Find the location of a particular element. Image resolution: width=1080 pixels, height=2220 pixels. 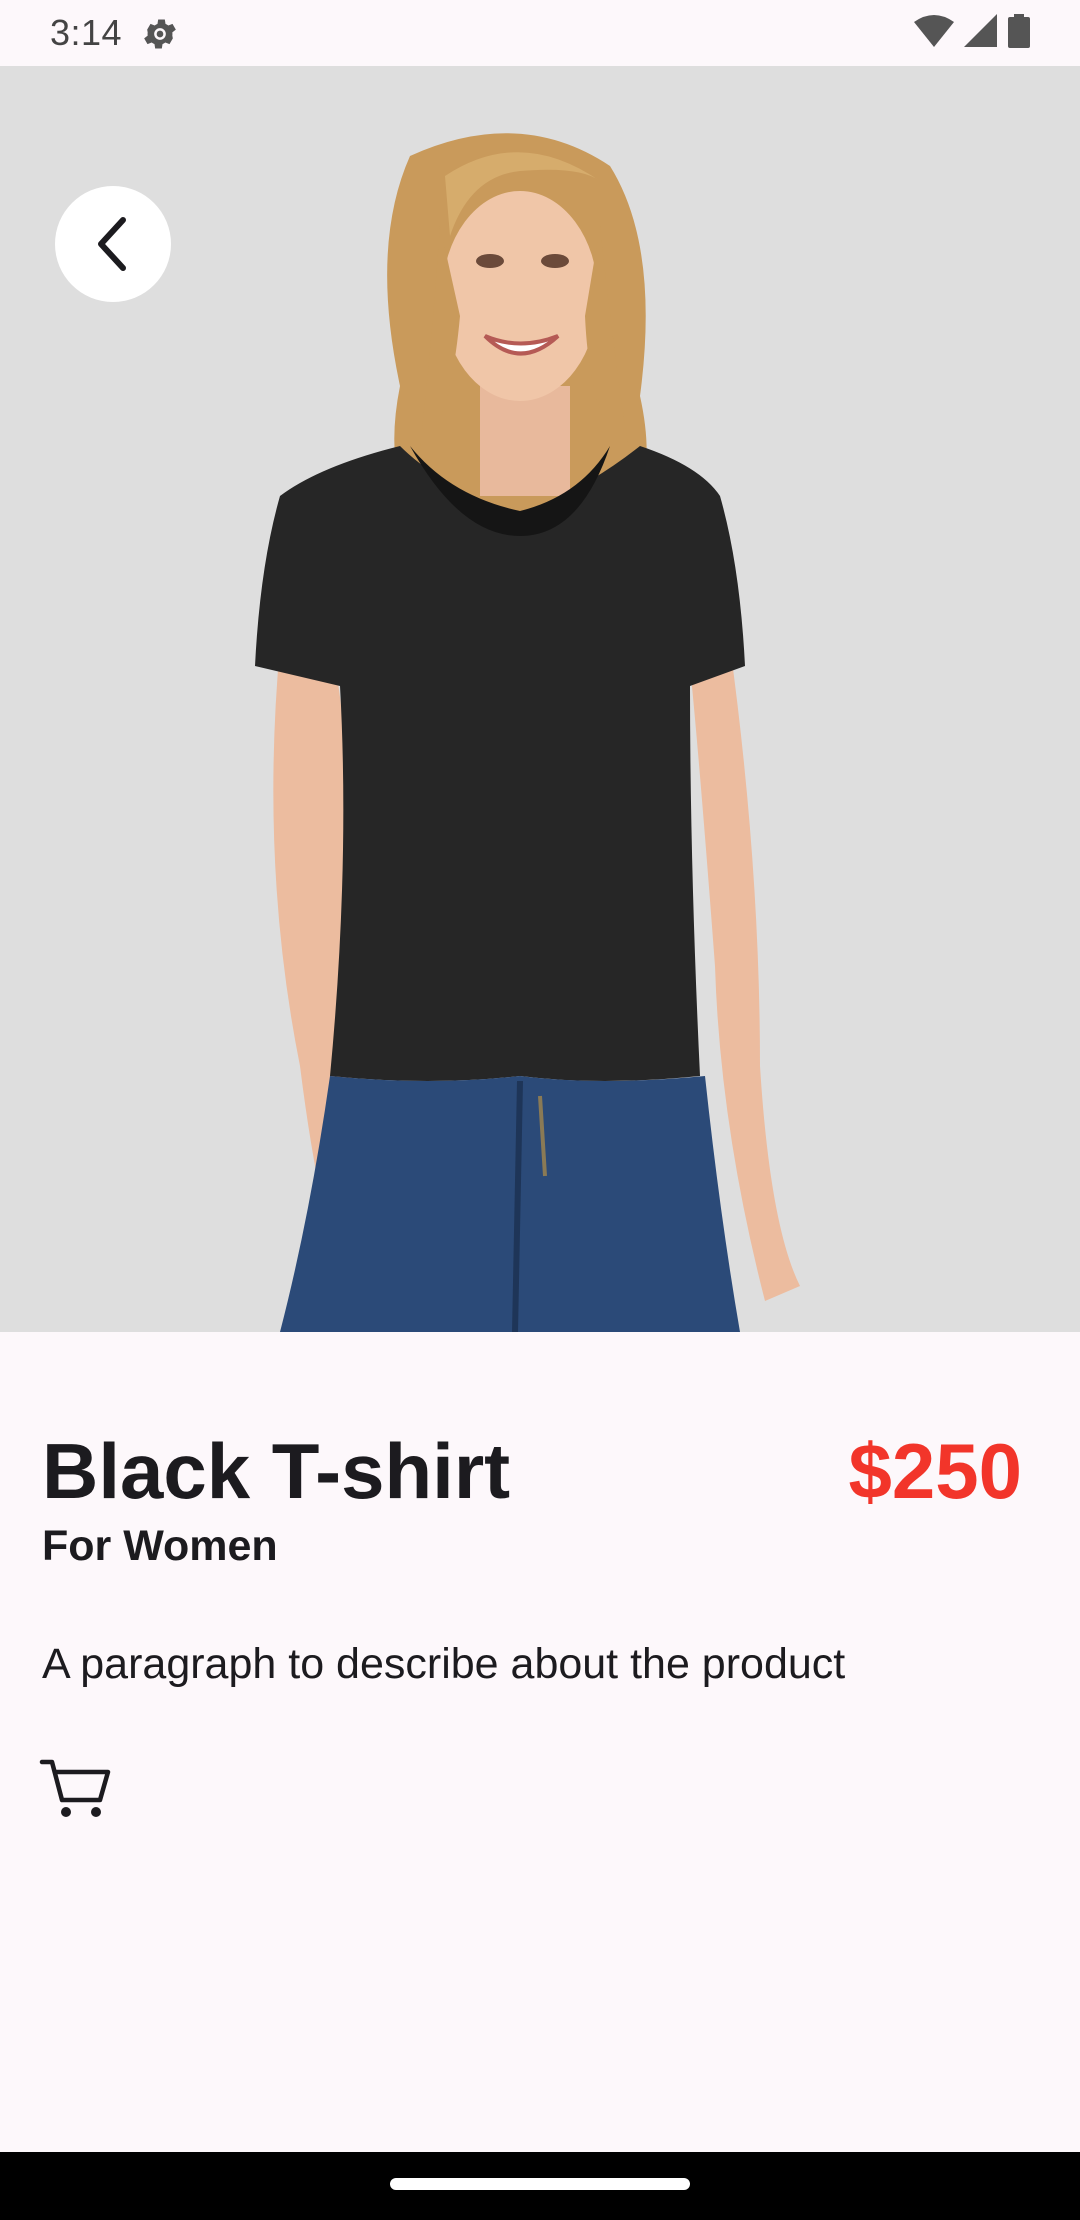

chevron-left-icon is located at coordinates (112, 244).